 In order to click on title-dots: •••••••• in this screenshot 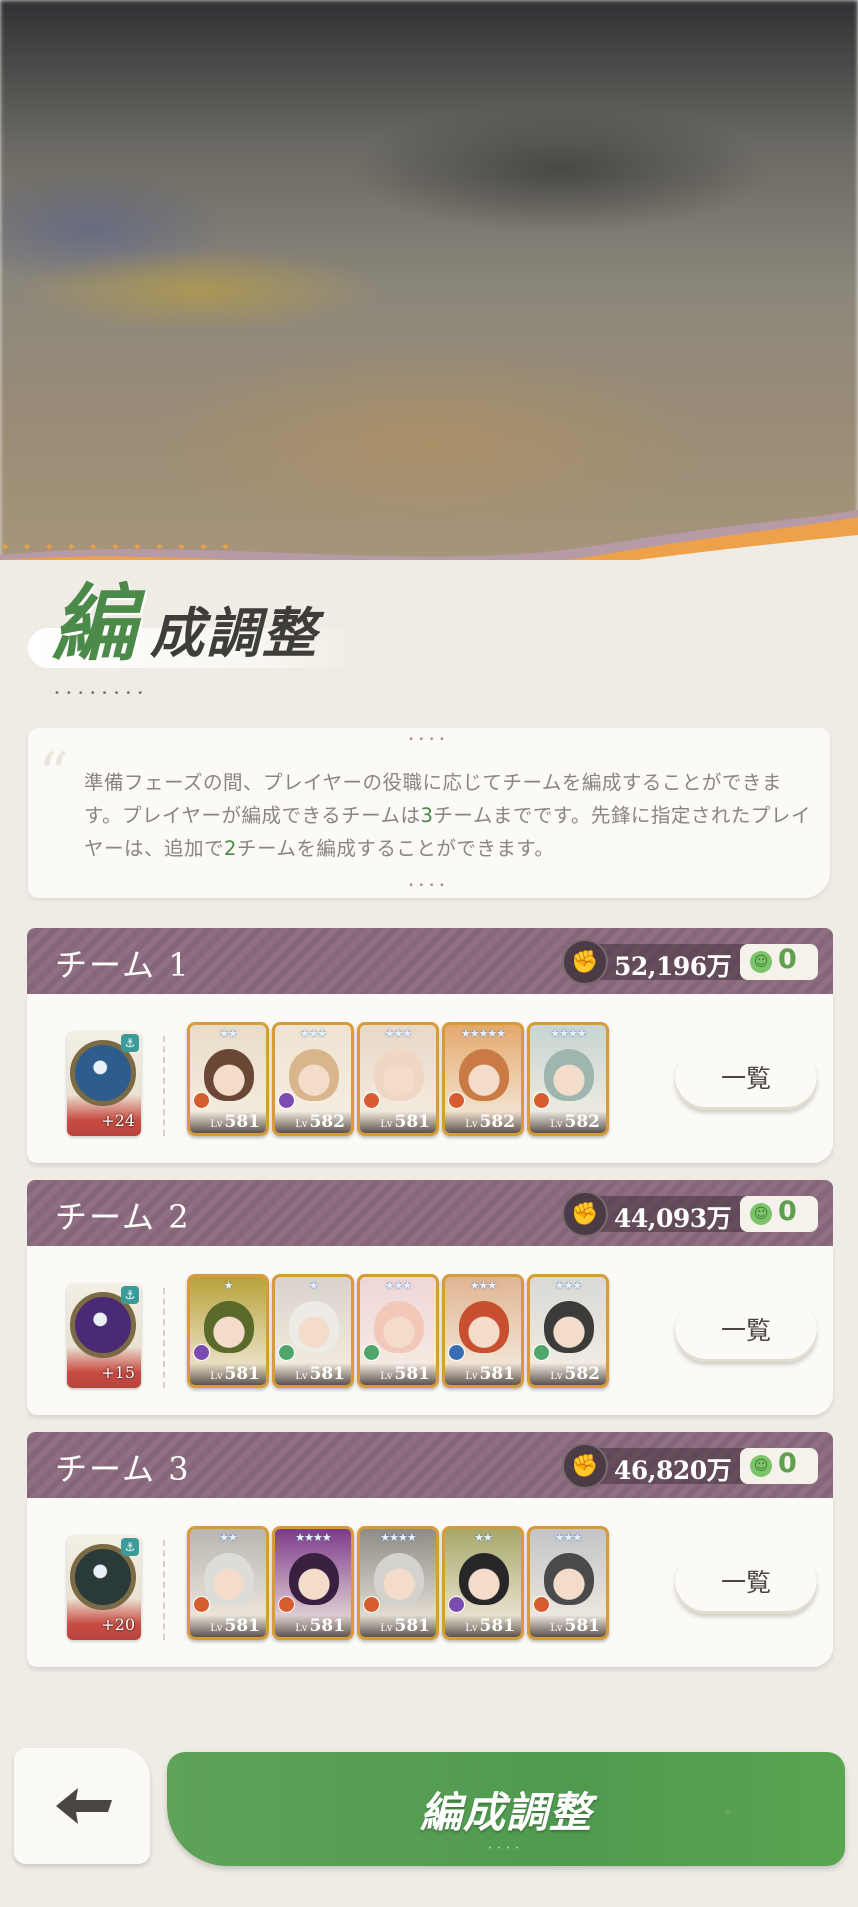, I will do `click(102, 693)`.